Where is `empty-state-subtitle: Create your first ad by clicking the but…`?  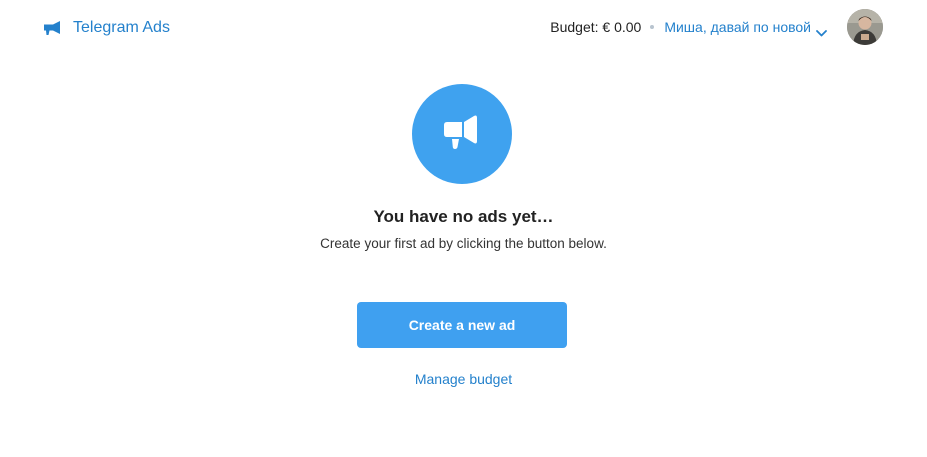 empty-state-subtitle: Create your first ad by clicking the but… is located at coordinates (463, 243).